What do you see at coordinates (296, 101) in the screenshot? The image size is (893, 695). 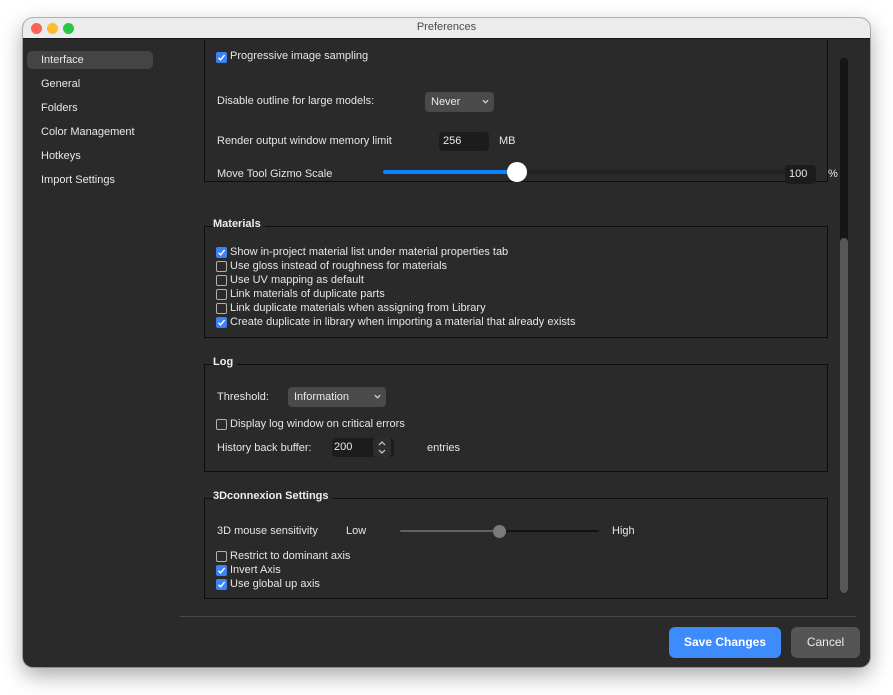 I see `disable-outline-label: Disable outline for large models:` at bounding box center [296, 101].